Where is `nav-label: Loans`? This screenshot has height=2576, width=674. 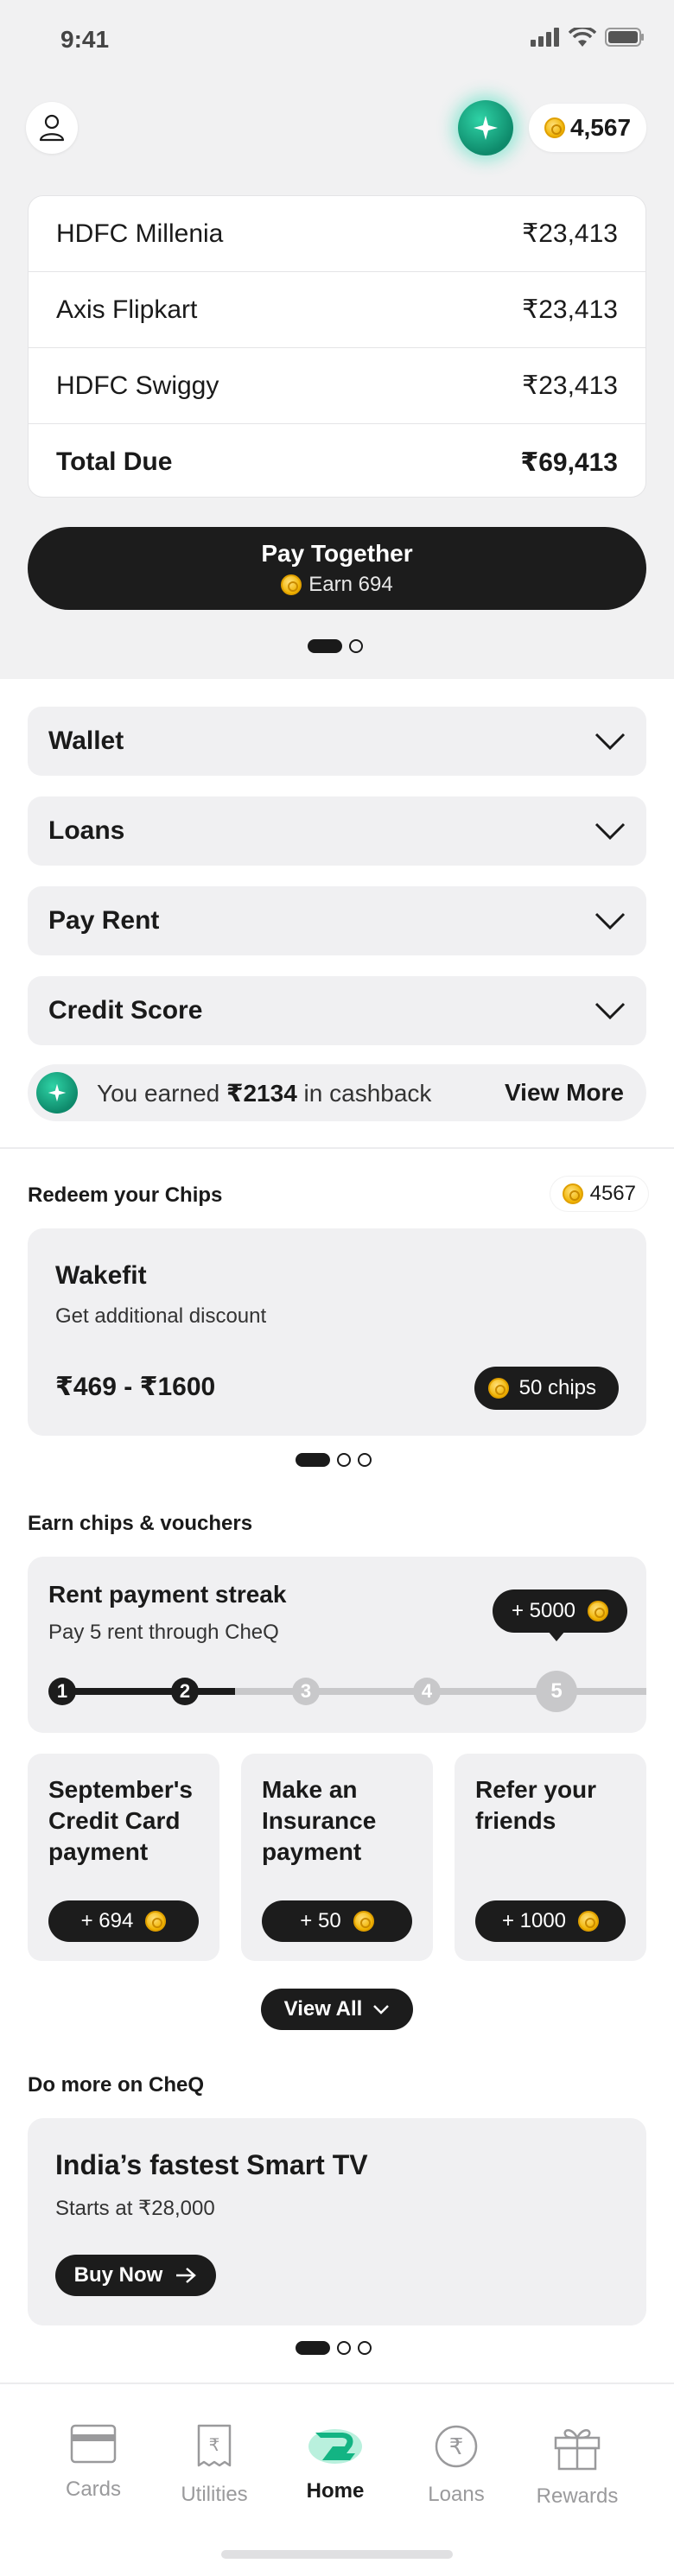 nav-label: Loans is located at coordinates (457, 2494).